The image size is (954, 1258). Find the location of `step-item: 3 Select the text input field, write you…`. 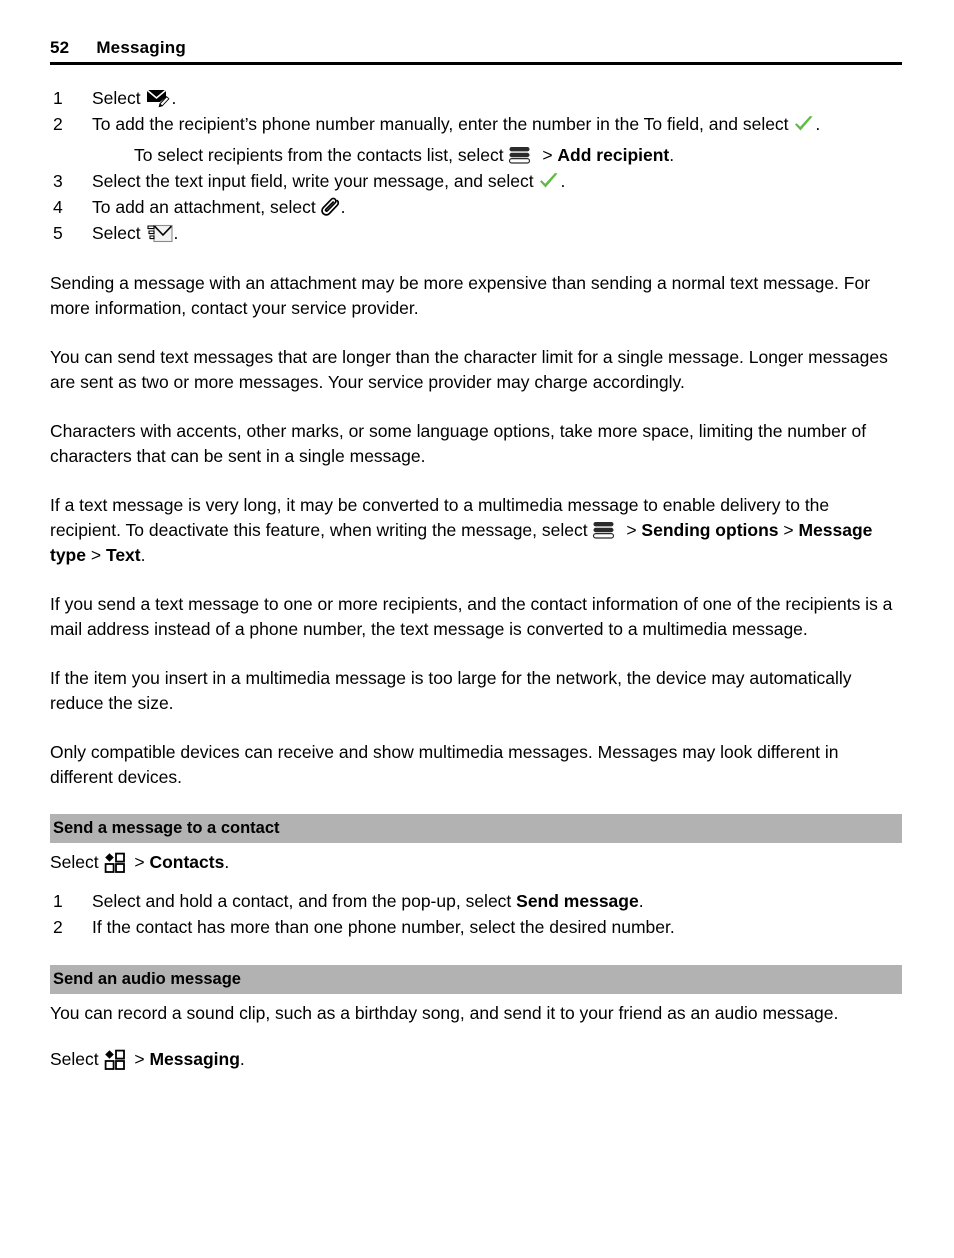

step-item: 3 Select the text input field, write you… is located at coordinates (476, 181).